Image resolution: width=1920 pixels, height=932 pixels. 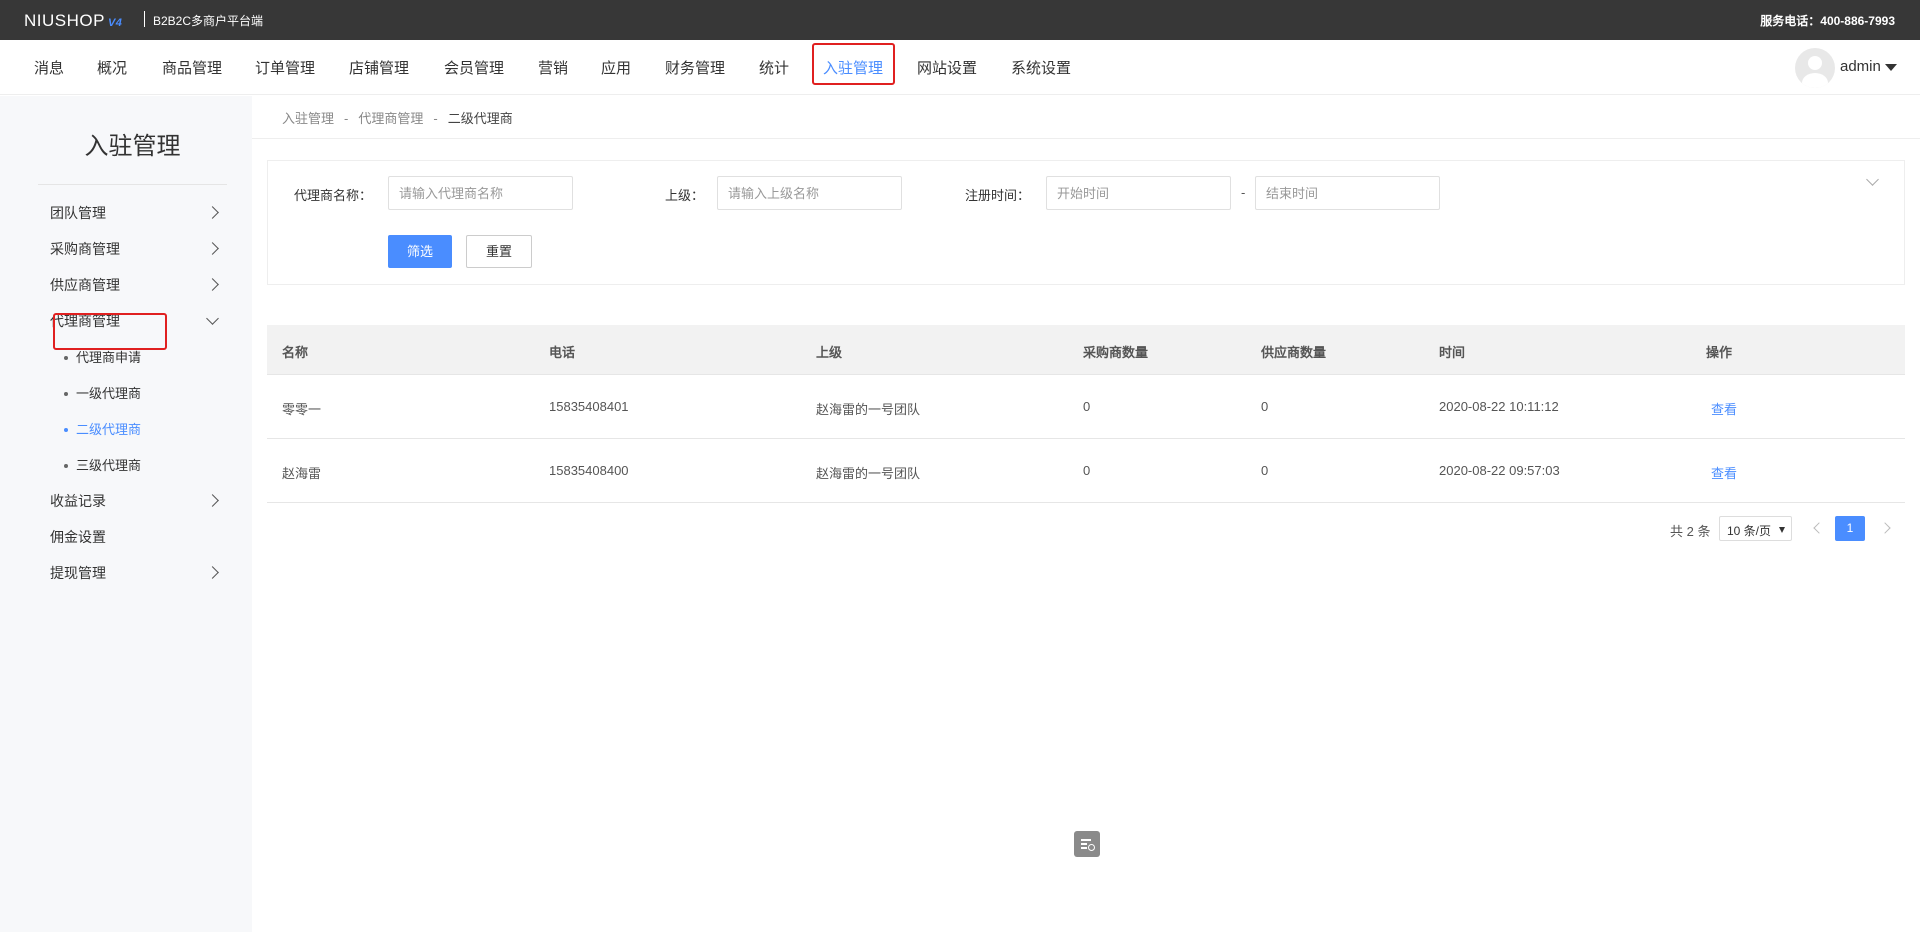 I want to click on sidebar-item-purchaser: 采购商管理, so click(x=85, y=249).